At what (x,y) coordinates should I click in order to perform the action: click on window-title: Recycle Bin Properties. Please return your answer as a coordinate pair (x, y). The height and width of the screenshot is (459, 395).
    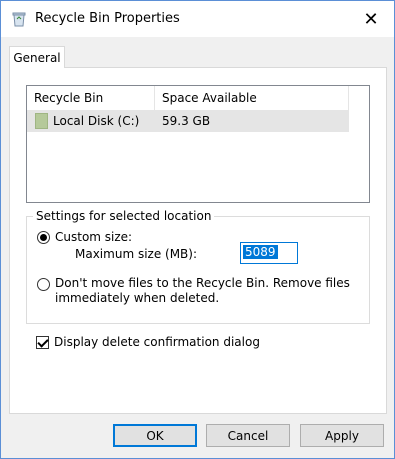
    Looking at the image, I should click on (107, 18).